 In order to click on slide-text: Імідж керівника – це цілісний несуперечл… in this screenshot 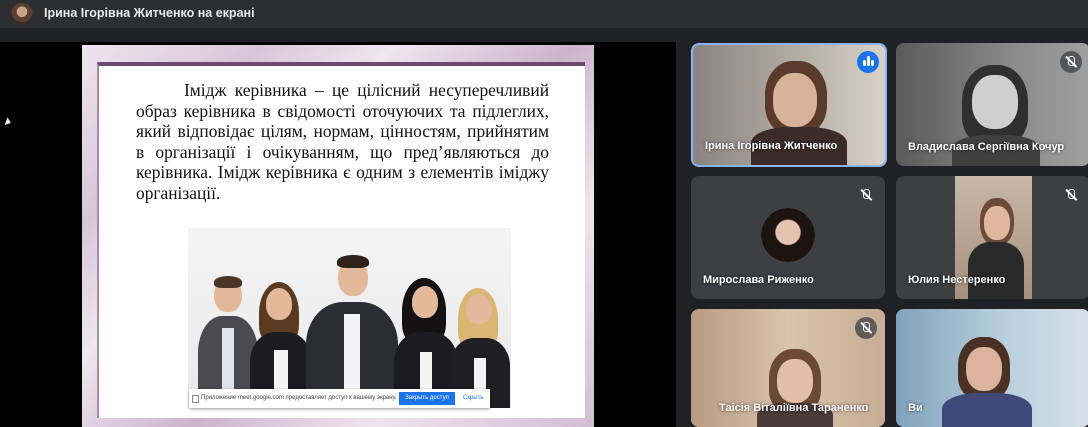, I will do `click(342, 141)`.